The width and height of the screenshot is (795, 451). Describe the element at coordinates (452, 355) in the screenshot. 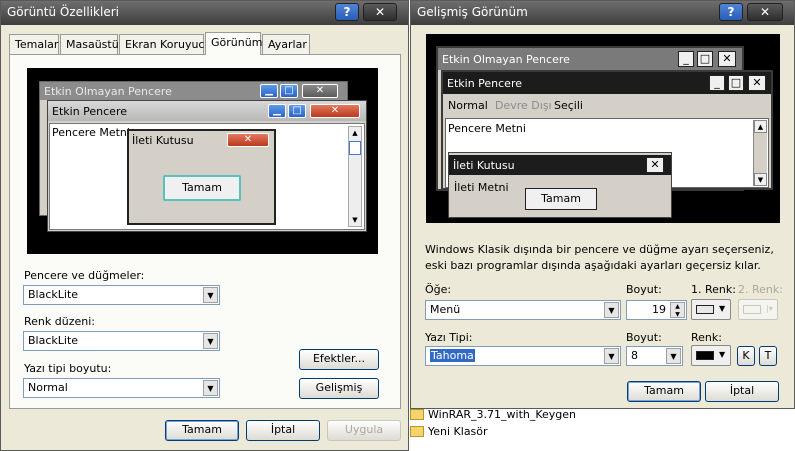

I see `font-value: Tahoma` at that location.